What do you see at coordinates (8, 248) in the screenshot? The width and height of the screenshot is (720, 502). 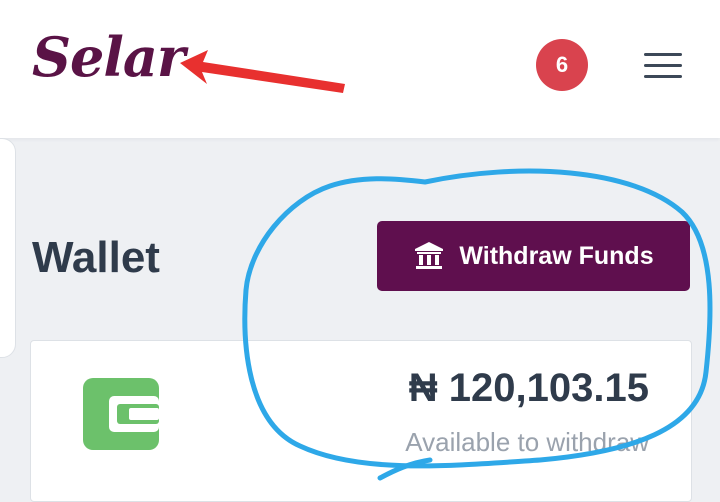 I see `side-drawer-tab` at bounding box center [8, 248].